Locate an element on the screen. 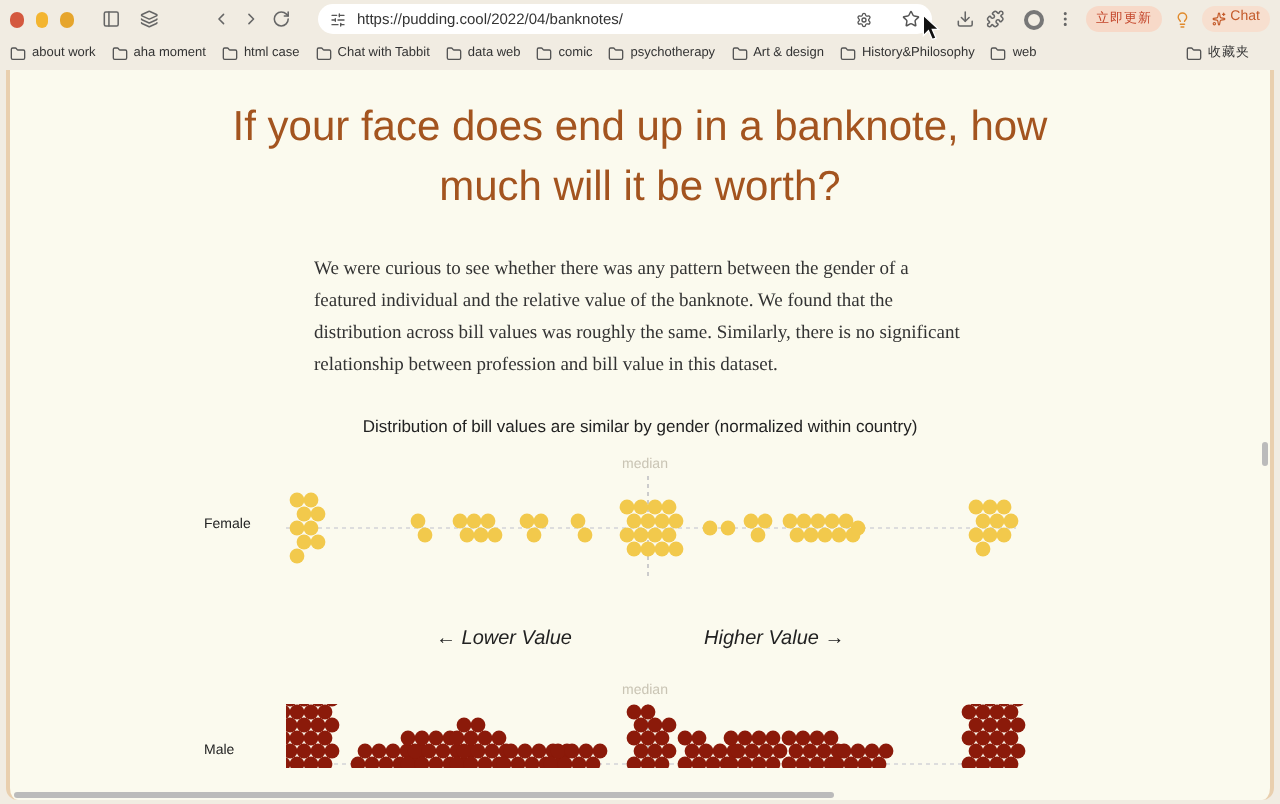  download-icon is located at coordinates (965, 19).